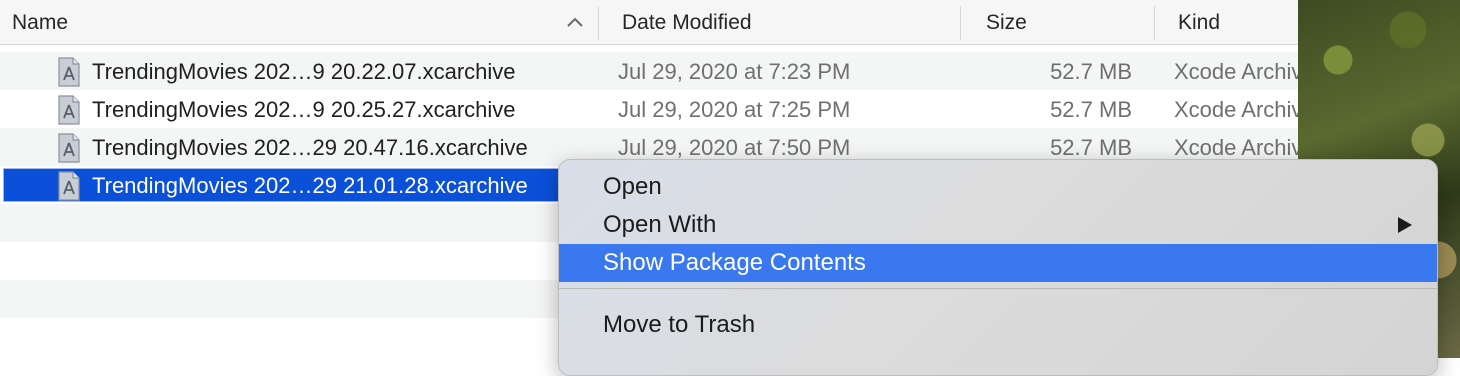 The height and width of the screenshot is (376, 1460). What do you see at coordinates (304, 109) in the screenshot?
I see `file-name: TrendingMovies 202…9 20.25.27.xcarchive` at bounding box center [304, 109].